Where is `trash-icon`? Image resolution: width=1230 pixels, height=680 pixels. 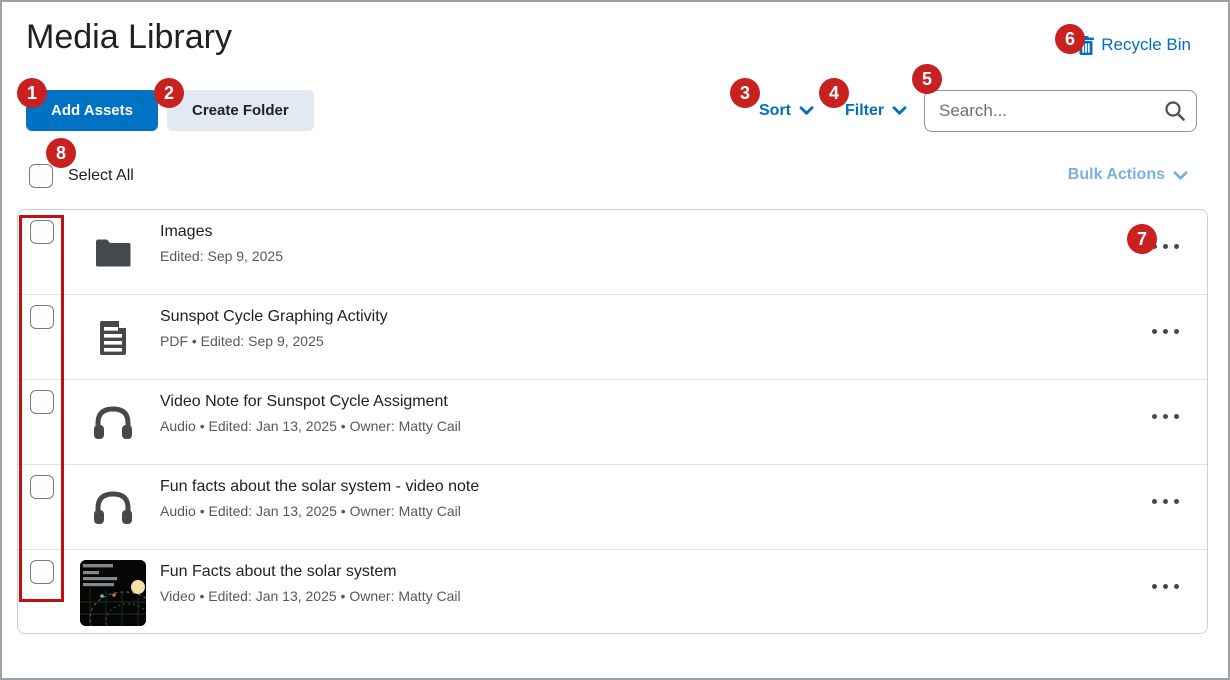
trash-icon is located at coordinates (1086, 45).